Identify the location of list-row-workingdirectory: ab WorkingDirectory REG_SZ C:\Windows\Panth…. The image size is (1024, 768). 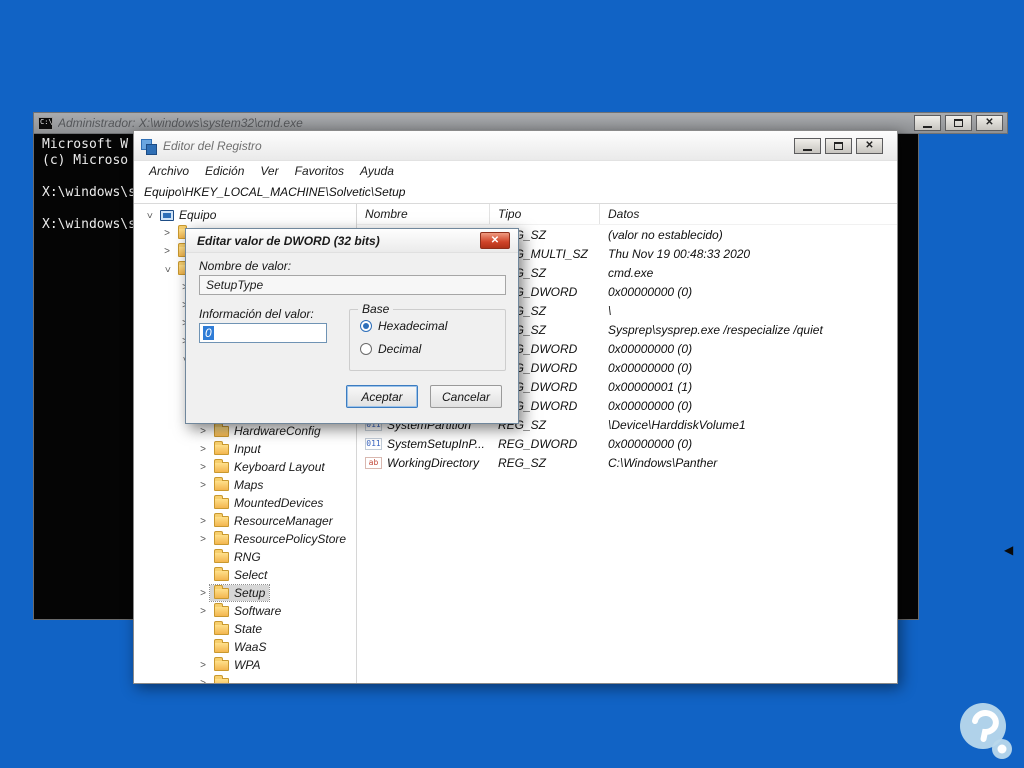
(627, 462).